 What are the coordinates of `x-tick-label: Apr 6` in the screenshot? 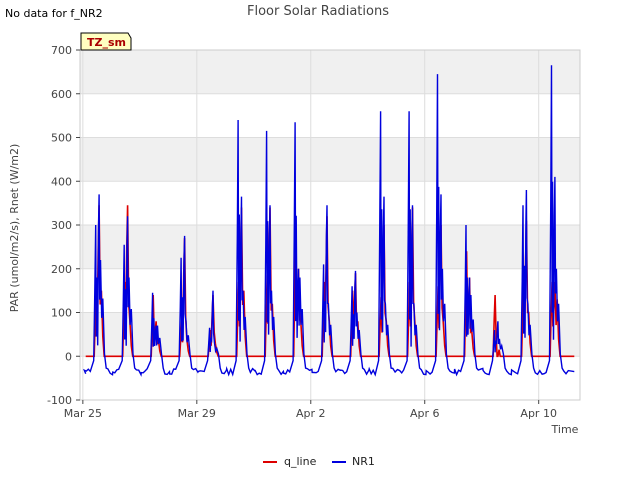 It's located at (425, 413).